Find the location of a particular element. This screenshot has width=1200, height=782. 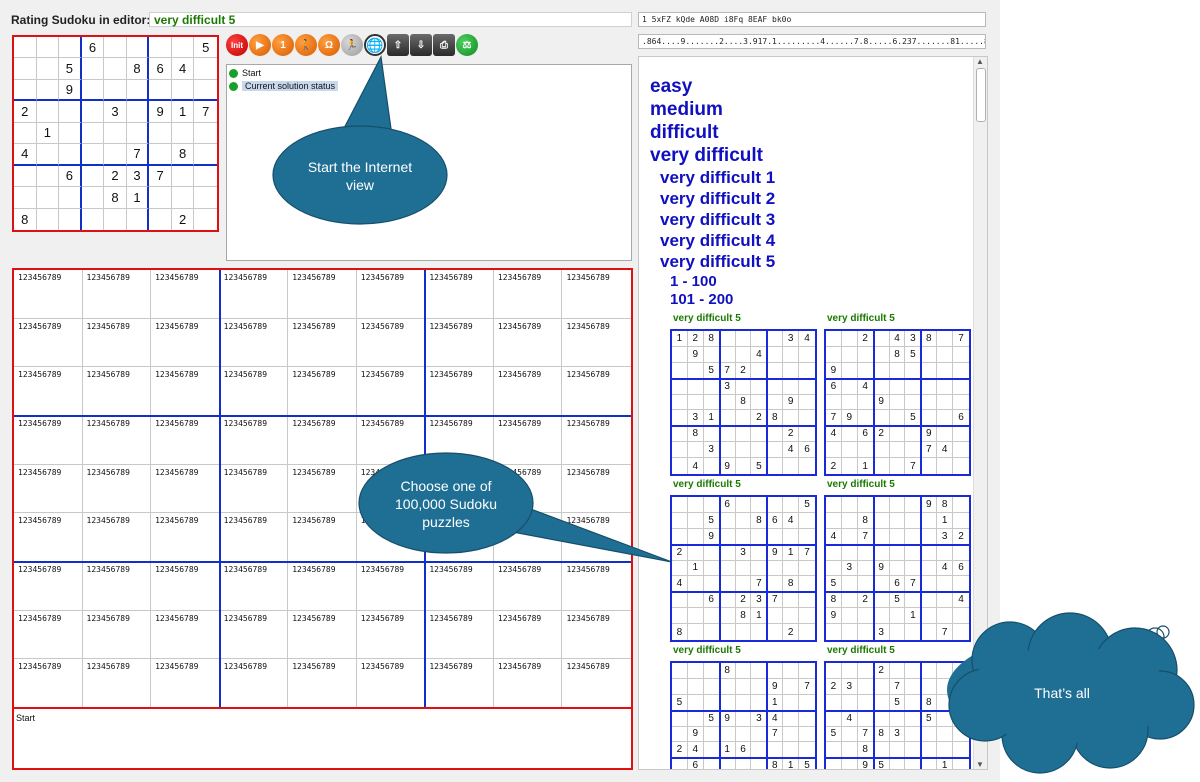

board-cell: 4 is located at coordinates (183, 69).